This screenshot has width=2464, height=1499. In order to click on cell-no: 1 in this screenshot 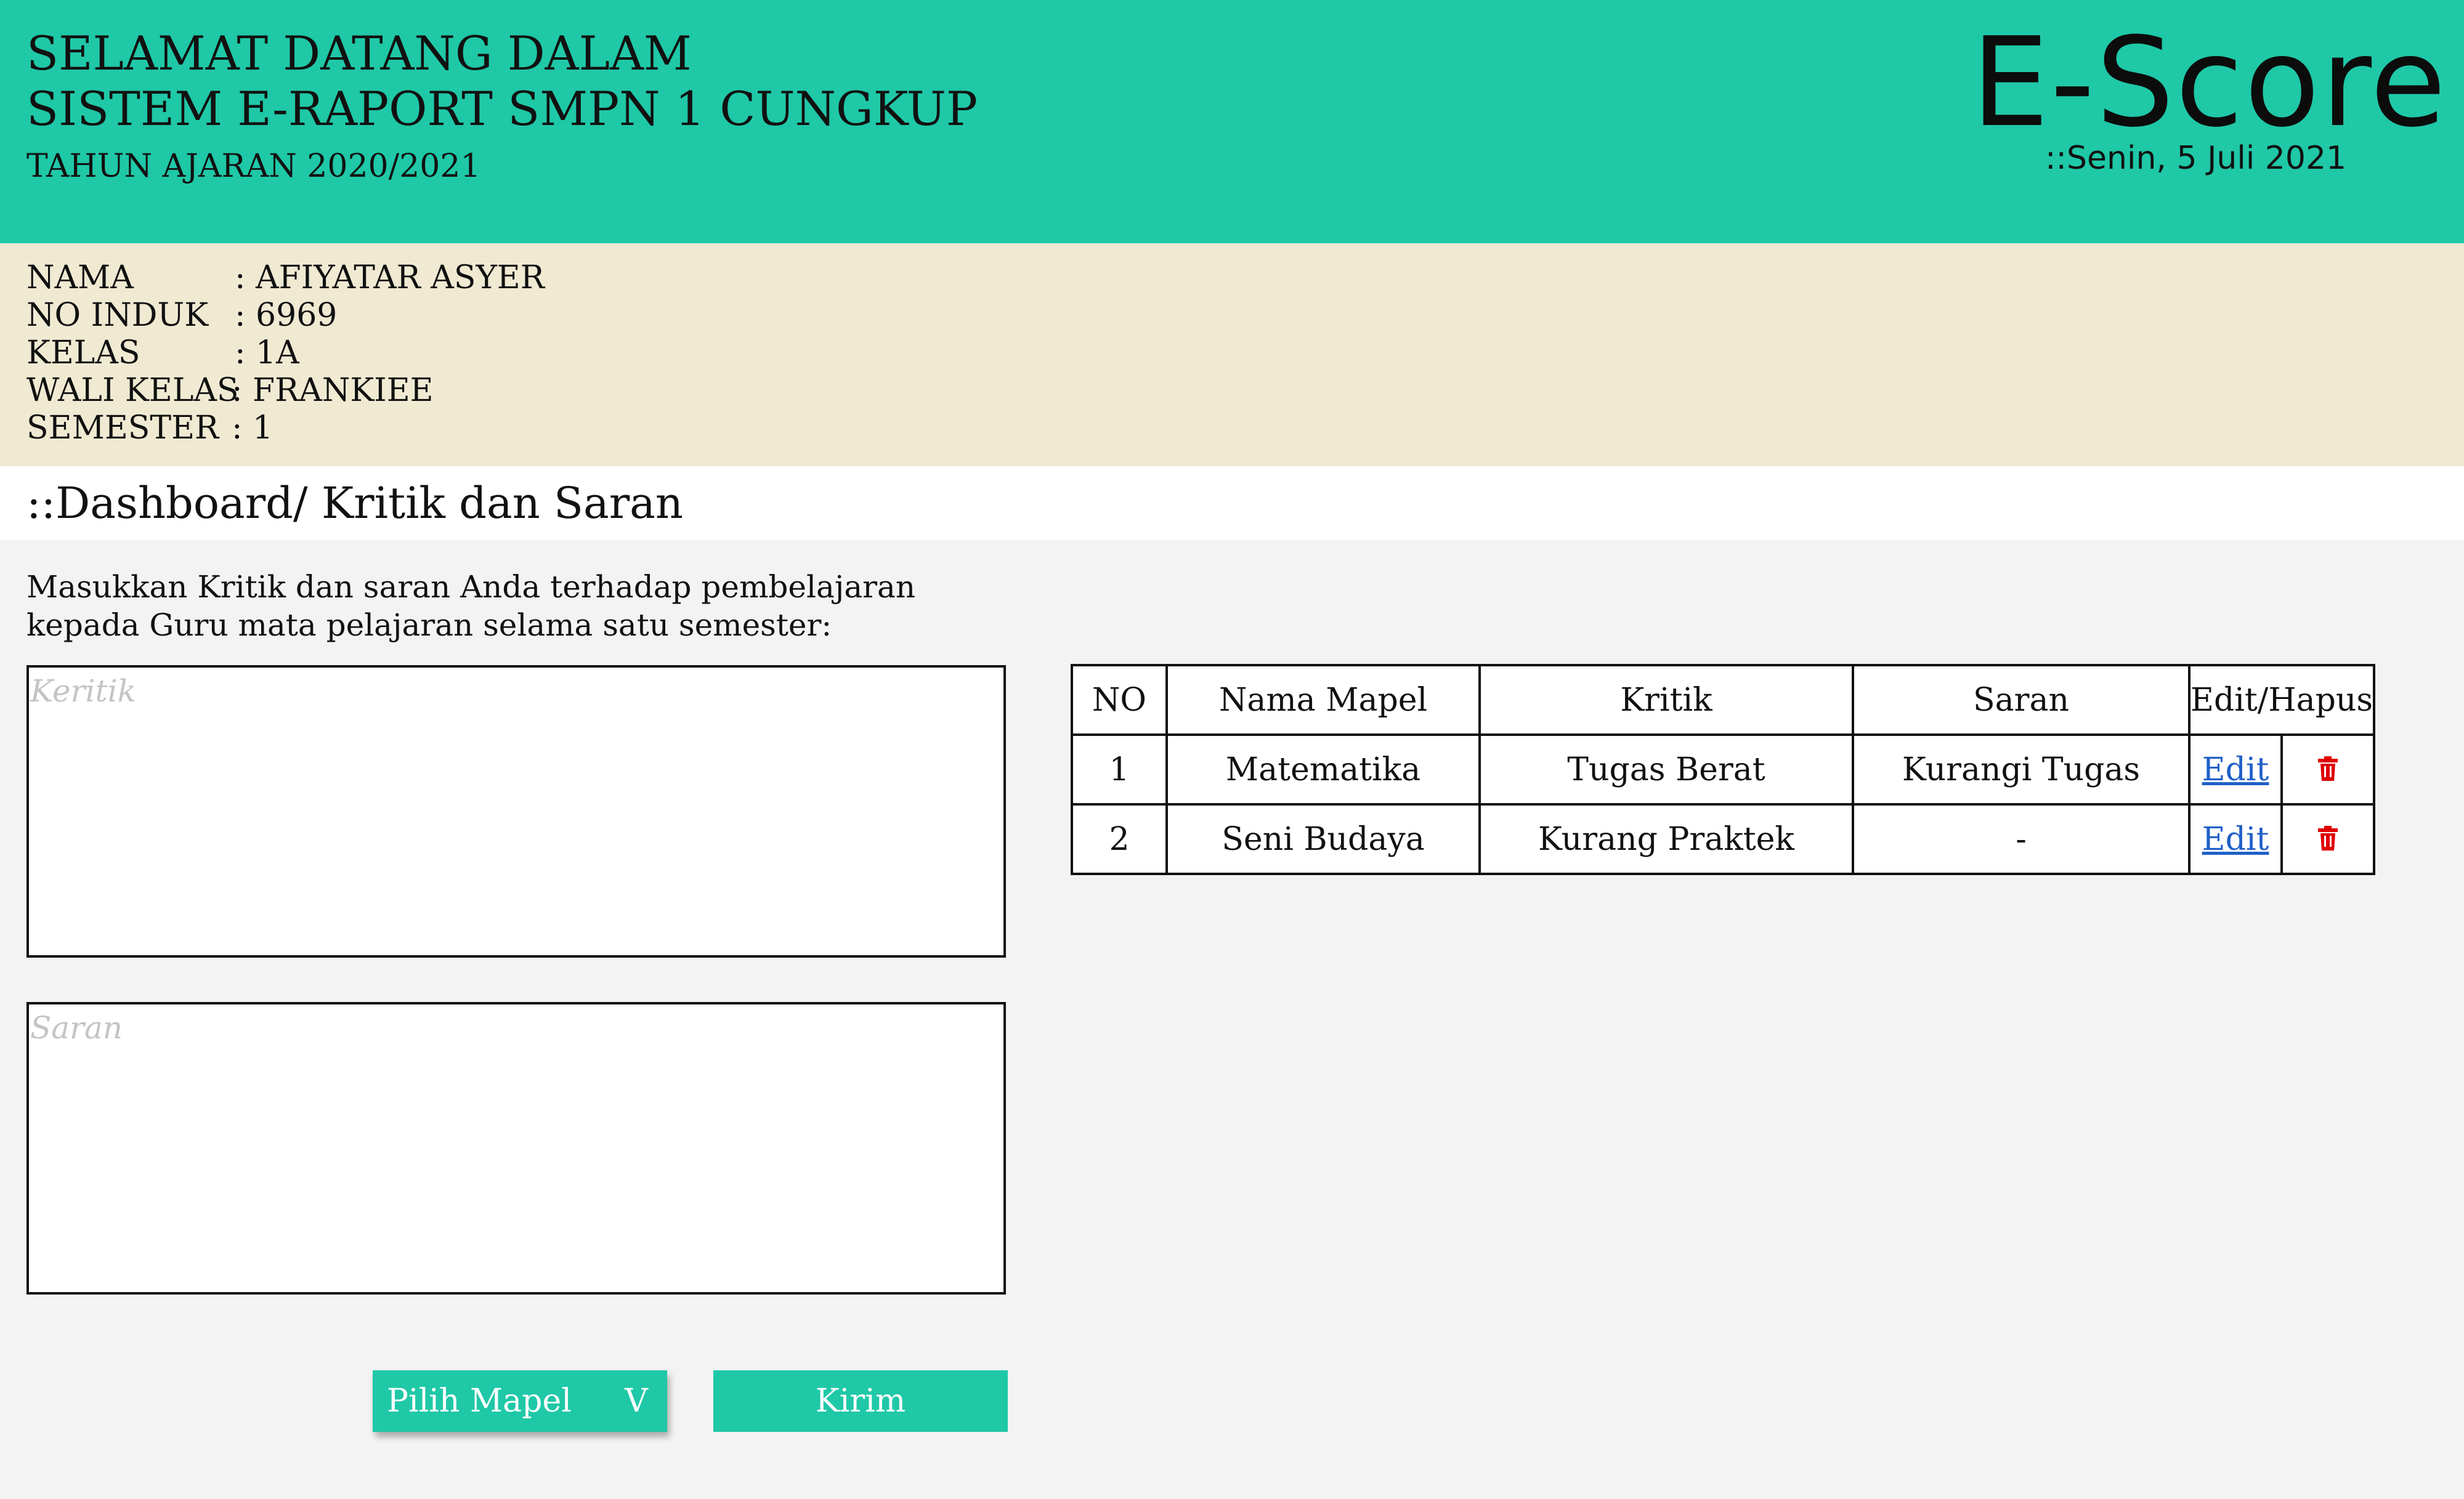, I will do `click(1119, 769)`.